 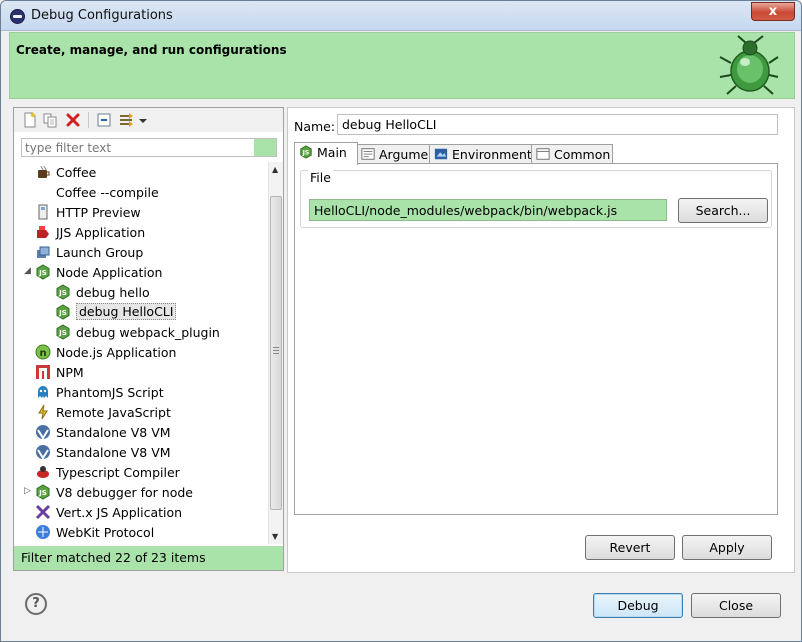 I want to click on jjs-icon, so click(x=43, y=232).